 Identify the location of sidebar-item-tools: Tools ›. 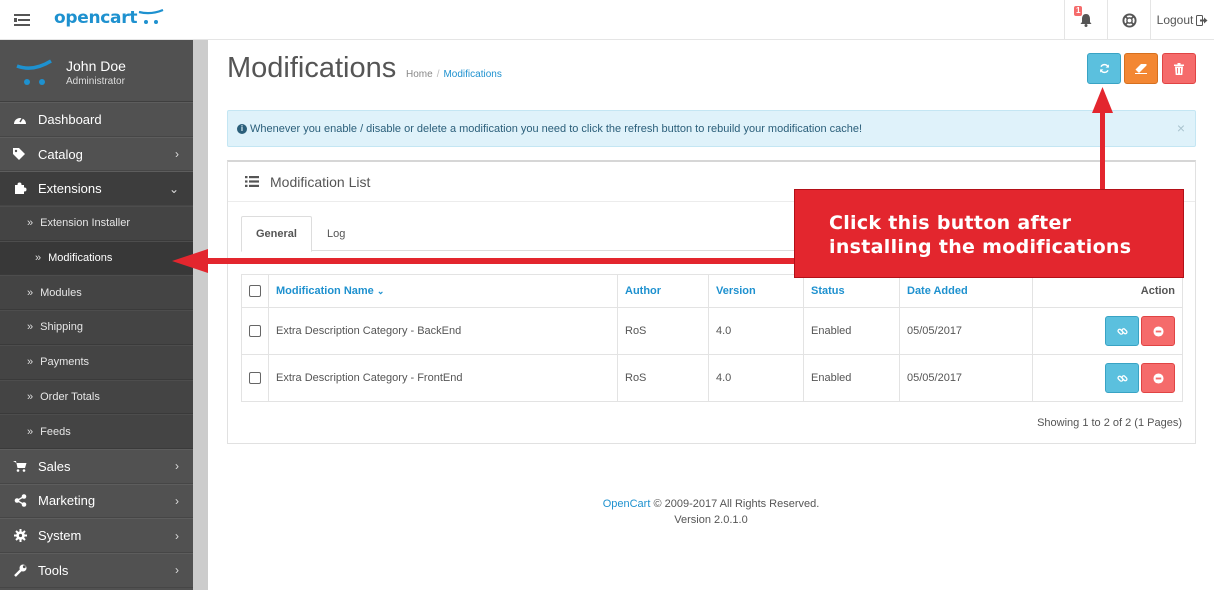
(96, 570).